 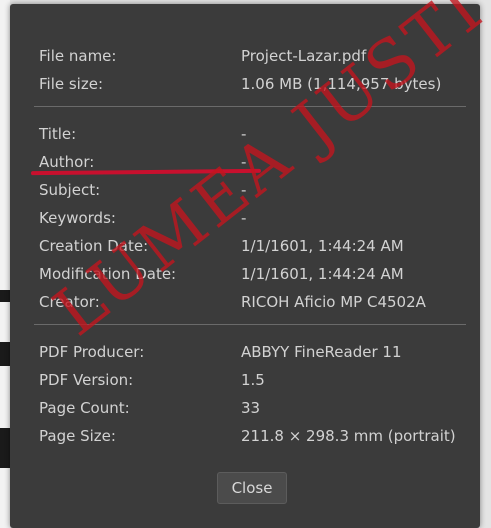 I want to click on property-label: Creator:, so click(x=69, y=302).